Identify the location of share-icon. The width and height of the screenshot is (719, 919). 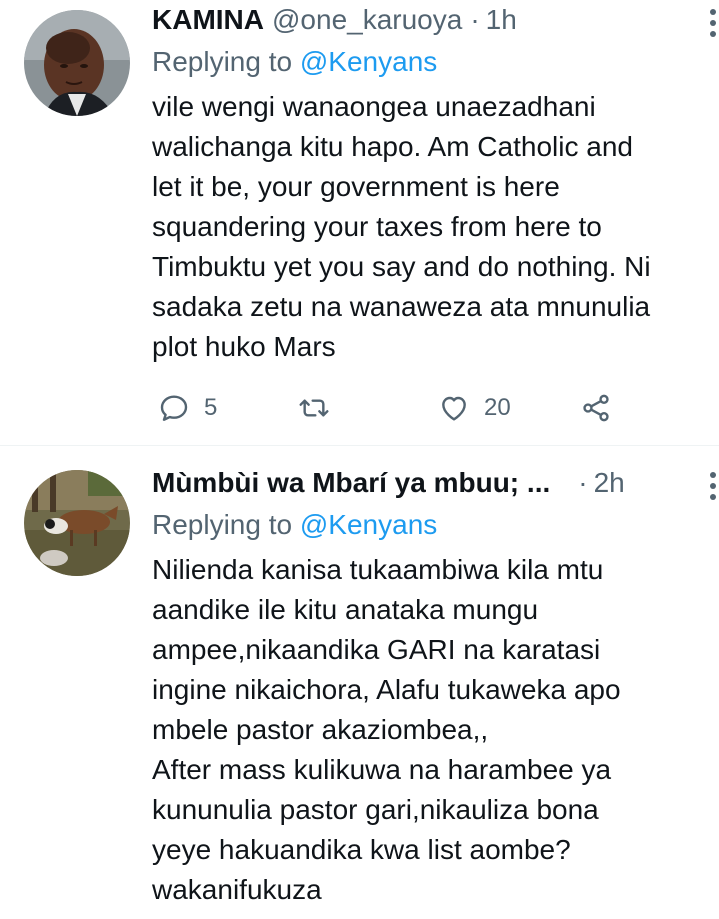
(596, 408).